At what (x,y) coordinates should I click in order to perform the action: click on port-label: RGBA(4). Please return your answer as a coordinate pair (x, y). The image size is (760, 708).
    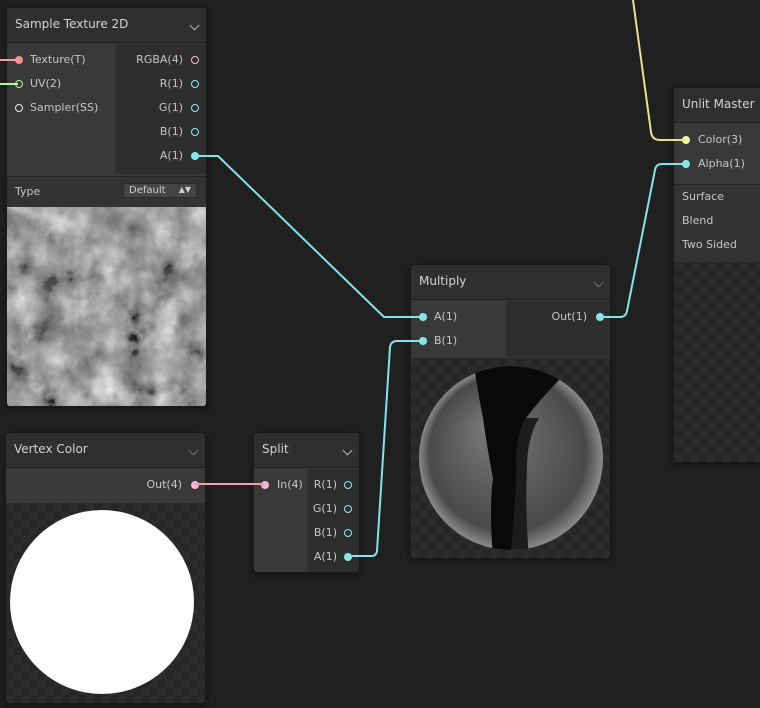
    Looking at the image, I should click on (159, 59).